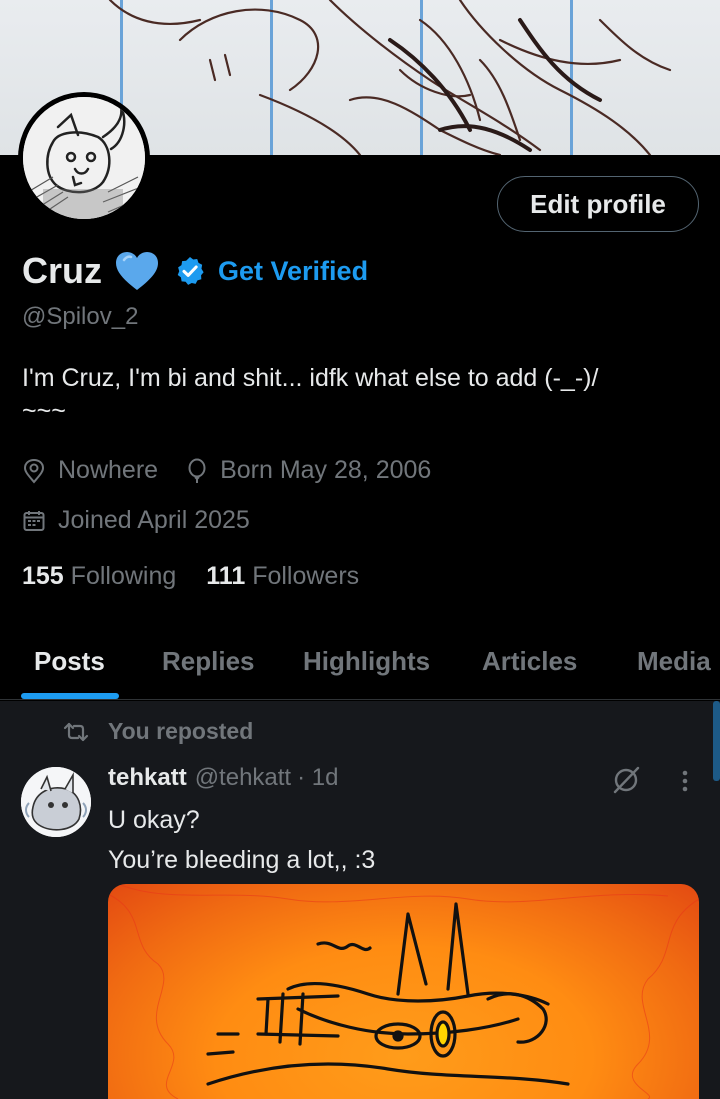  I want to click on author-avatar-drawing, so click(56, 802).